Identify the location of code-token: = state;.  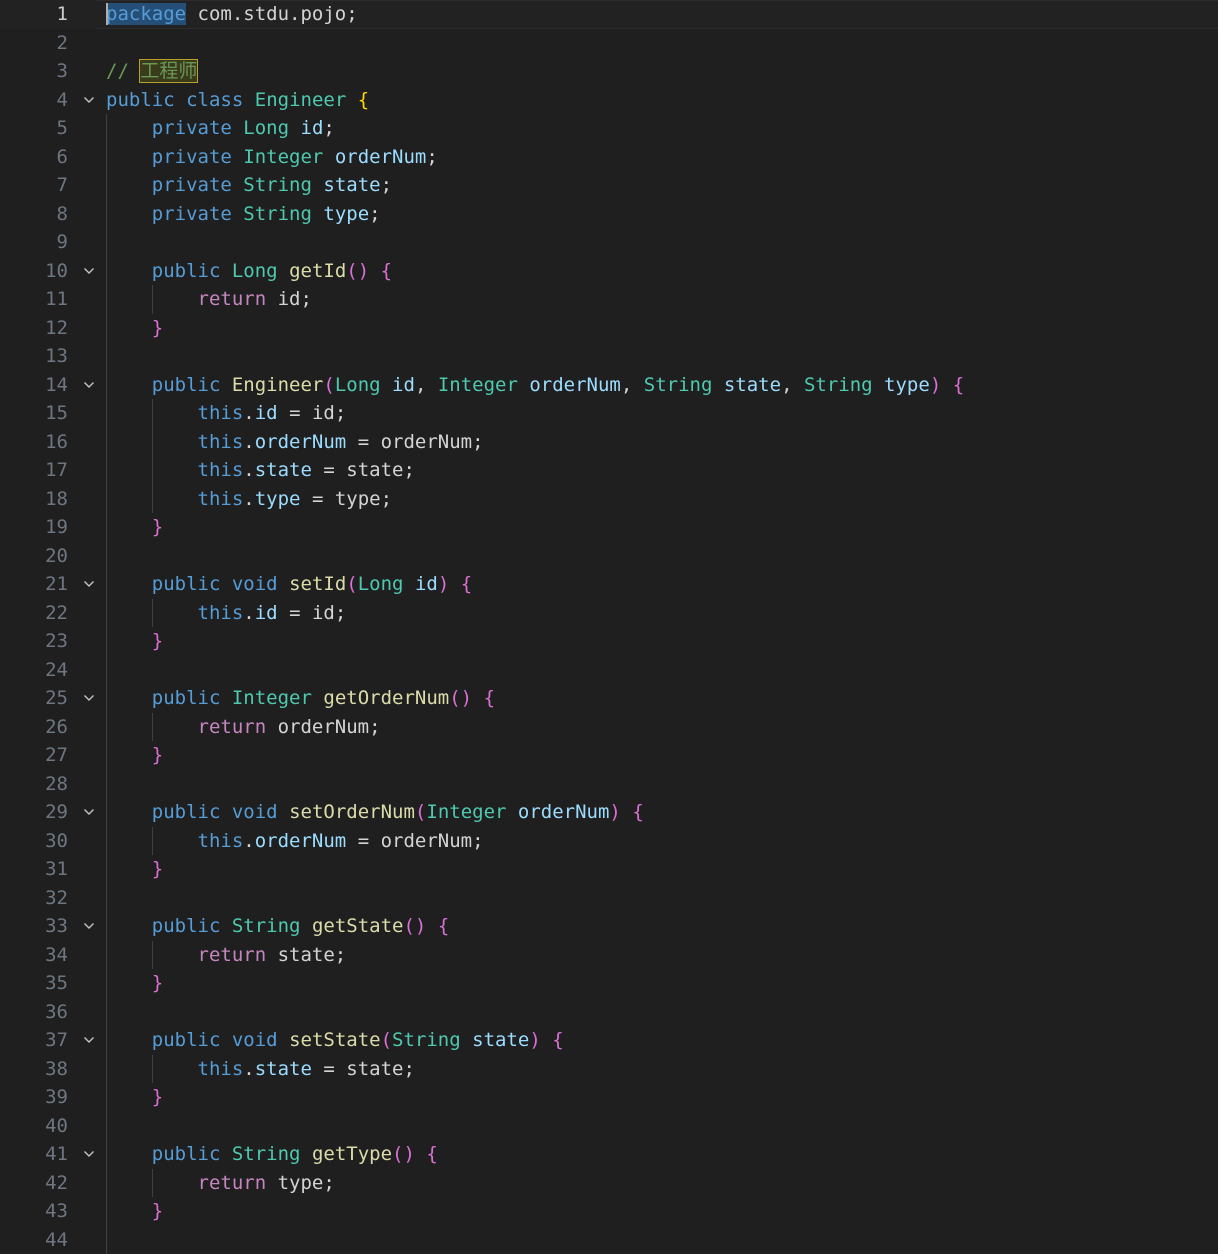
(363, 470).